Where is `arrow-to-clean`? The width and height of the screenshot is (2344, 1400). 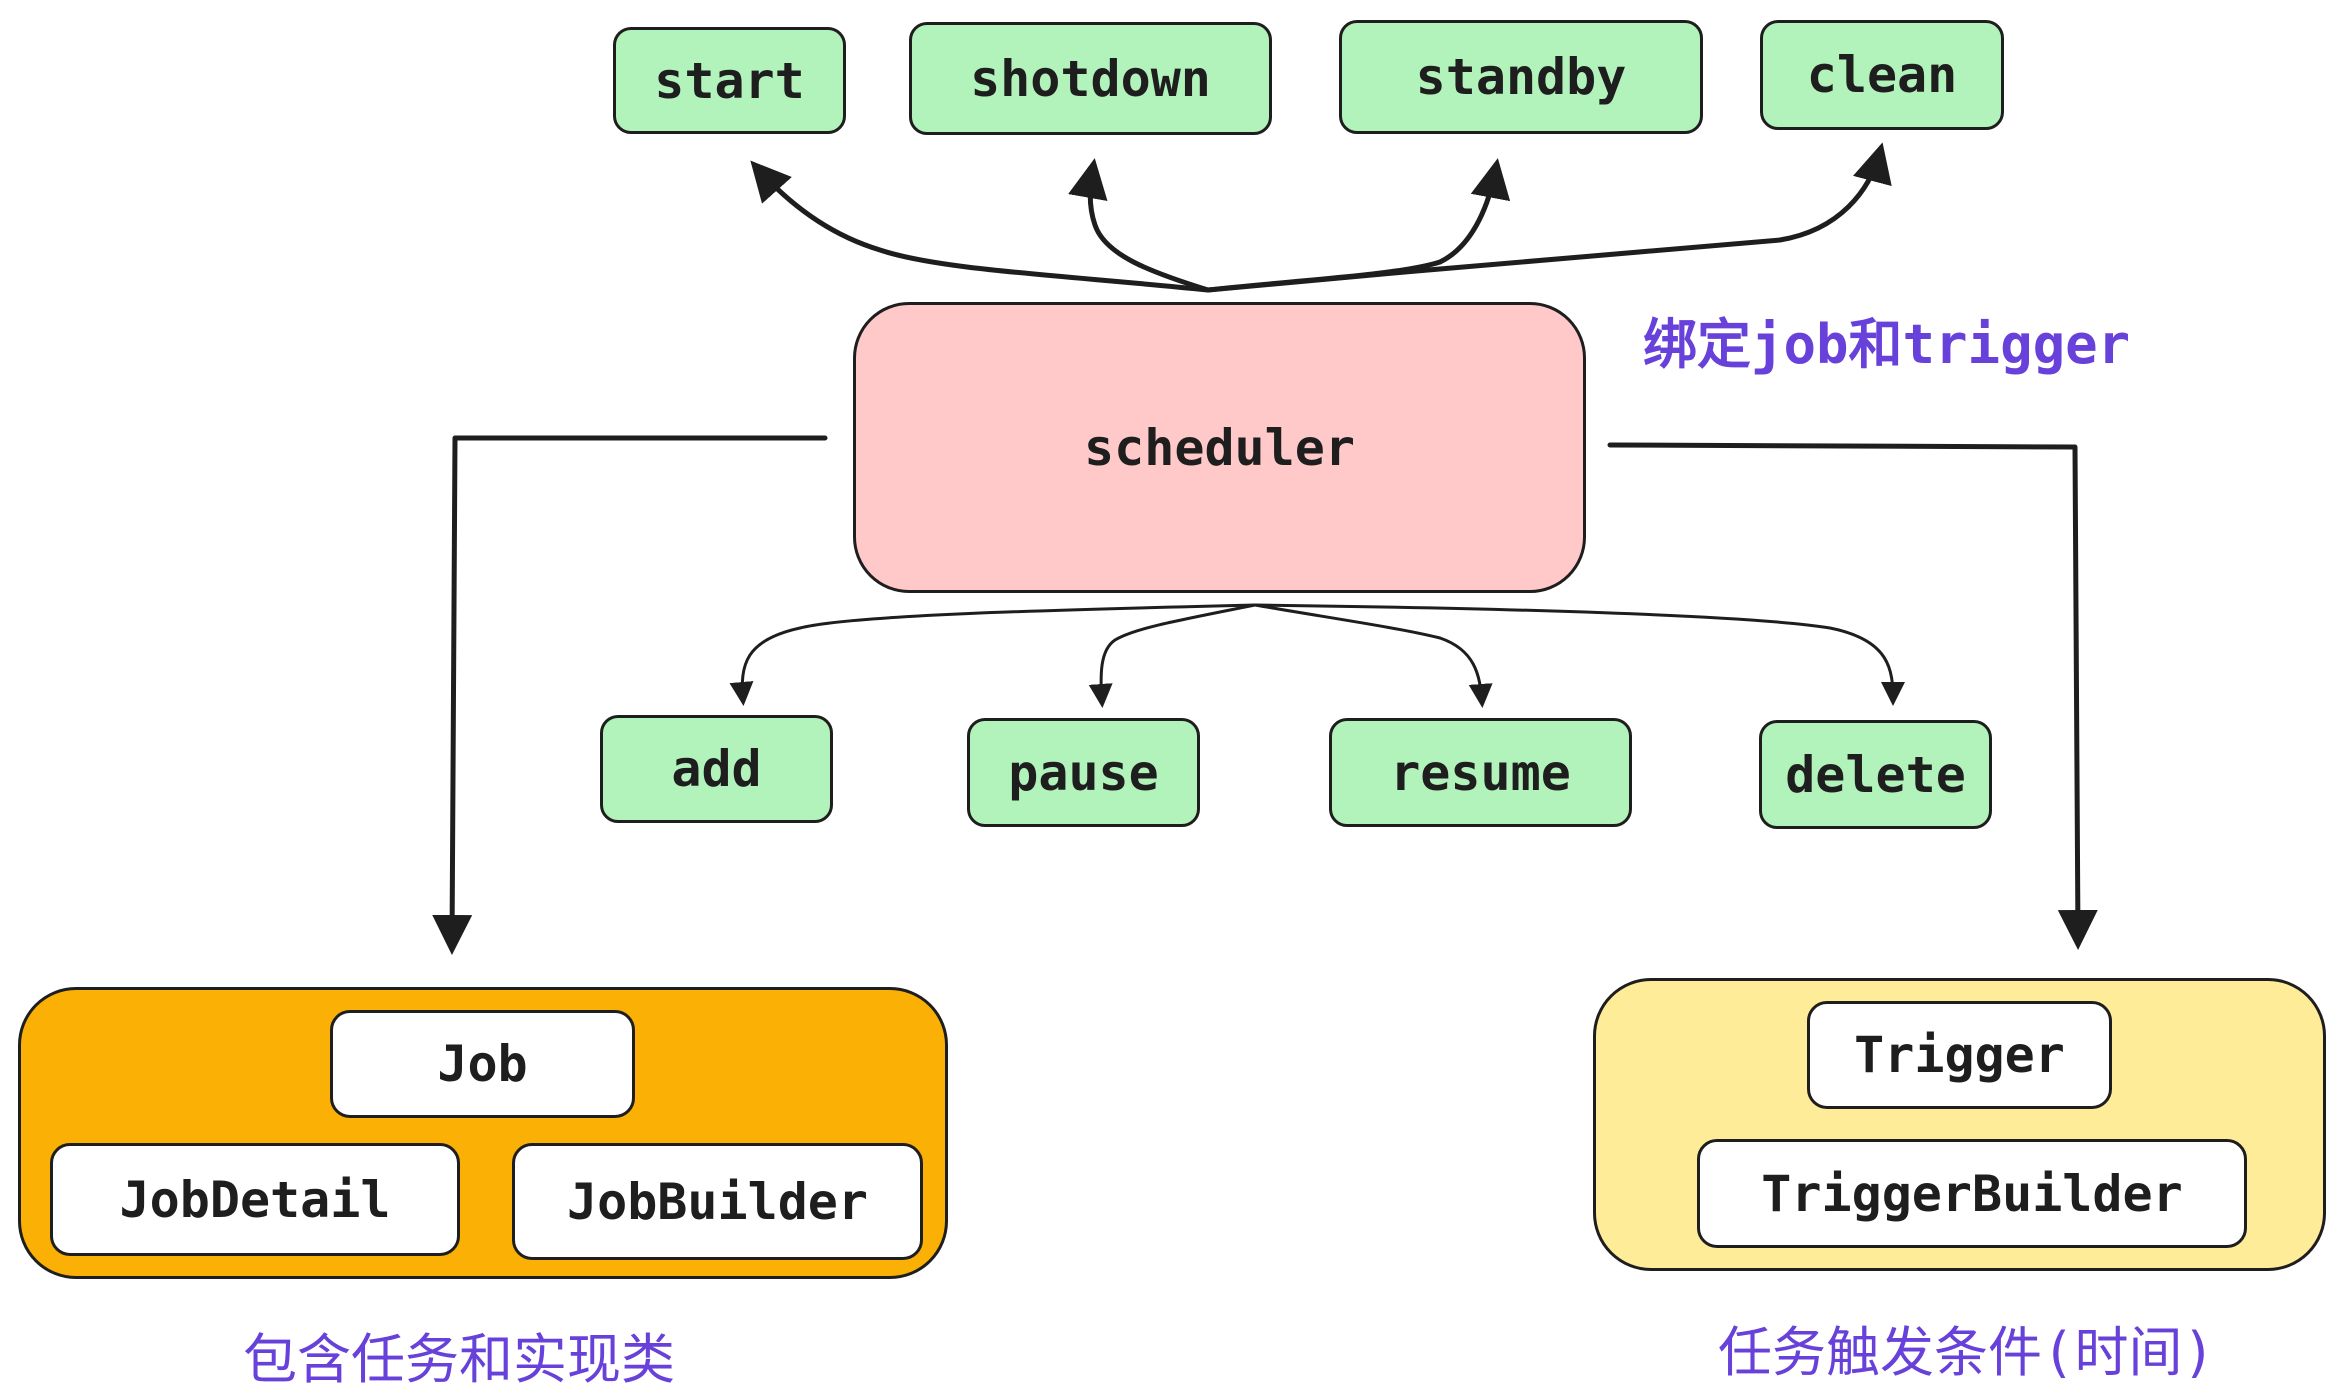
arrow-to-clean is located at coordinates (1548, 217).